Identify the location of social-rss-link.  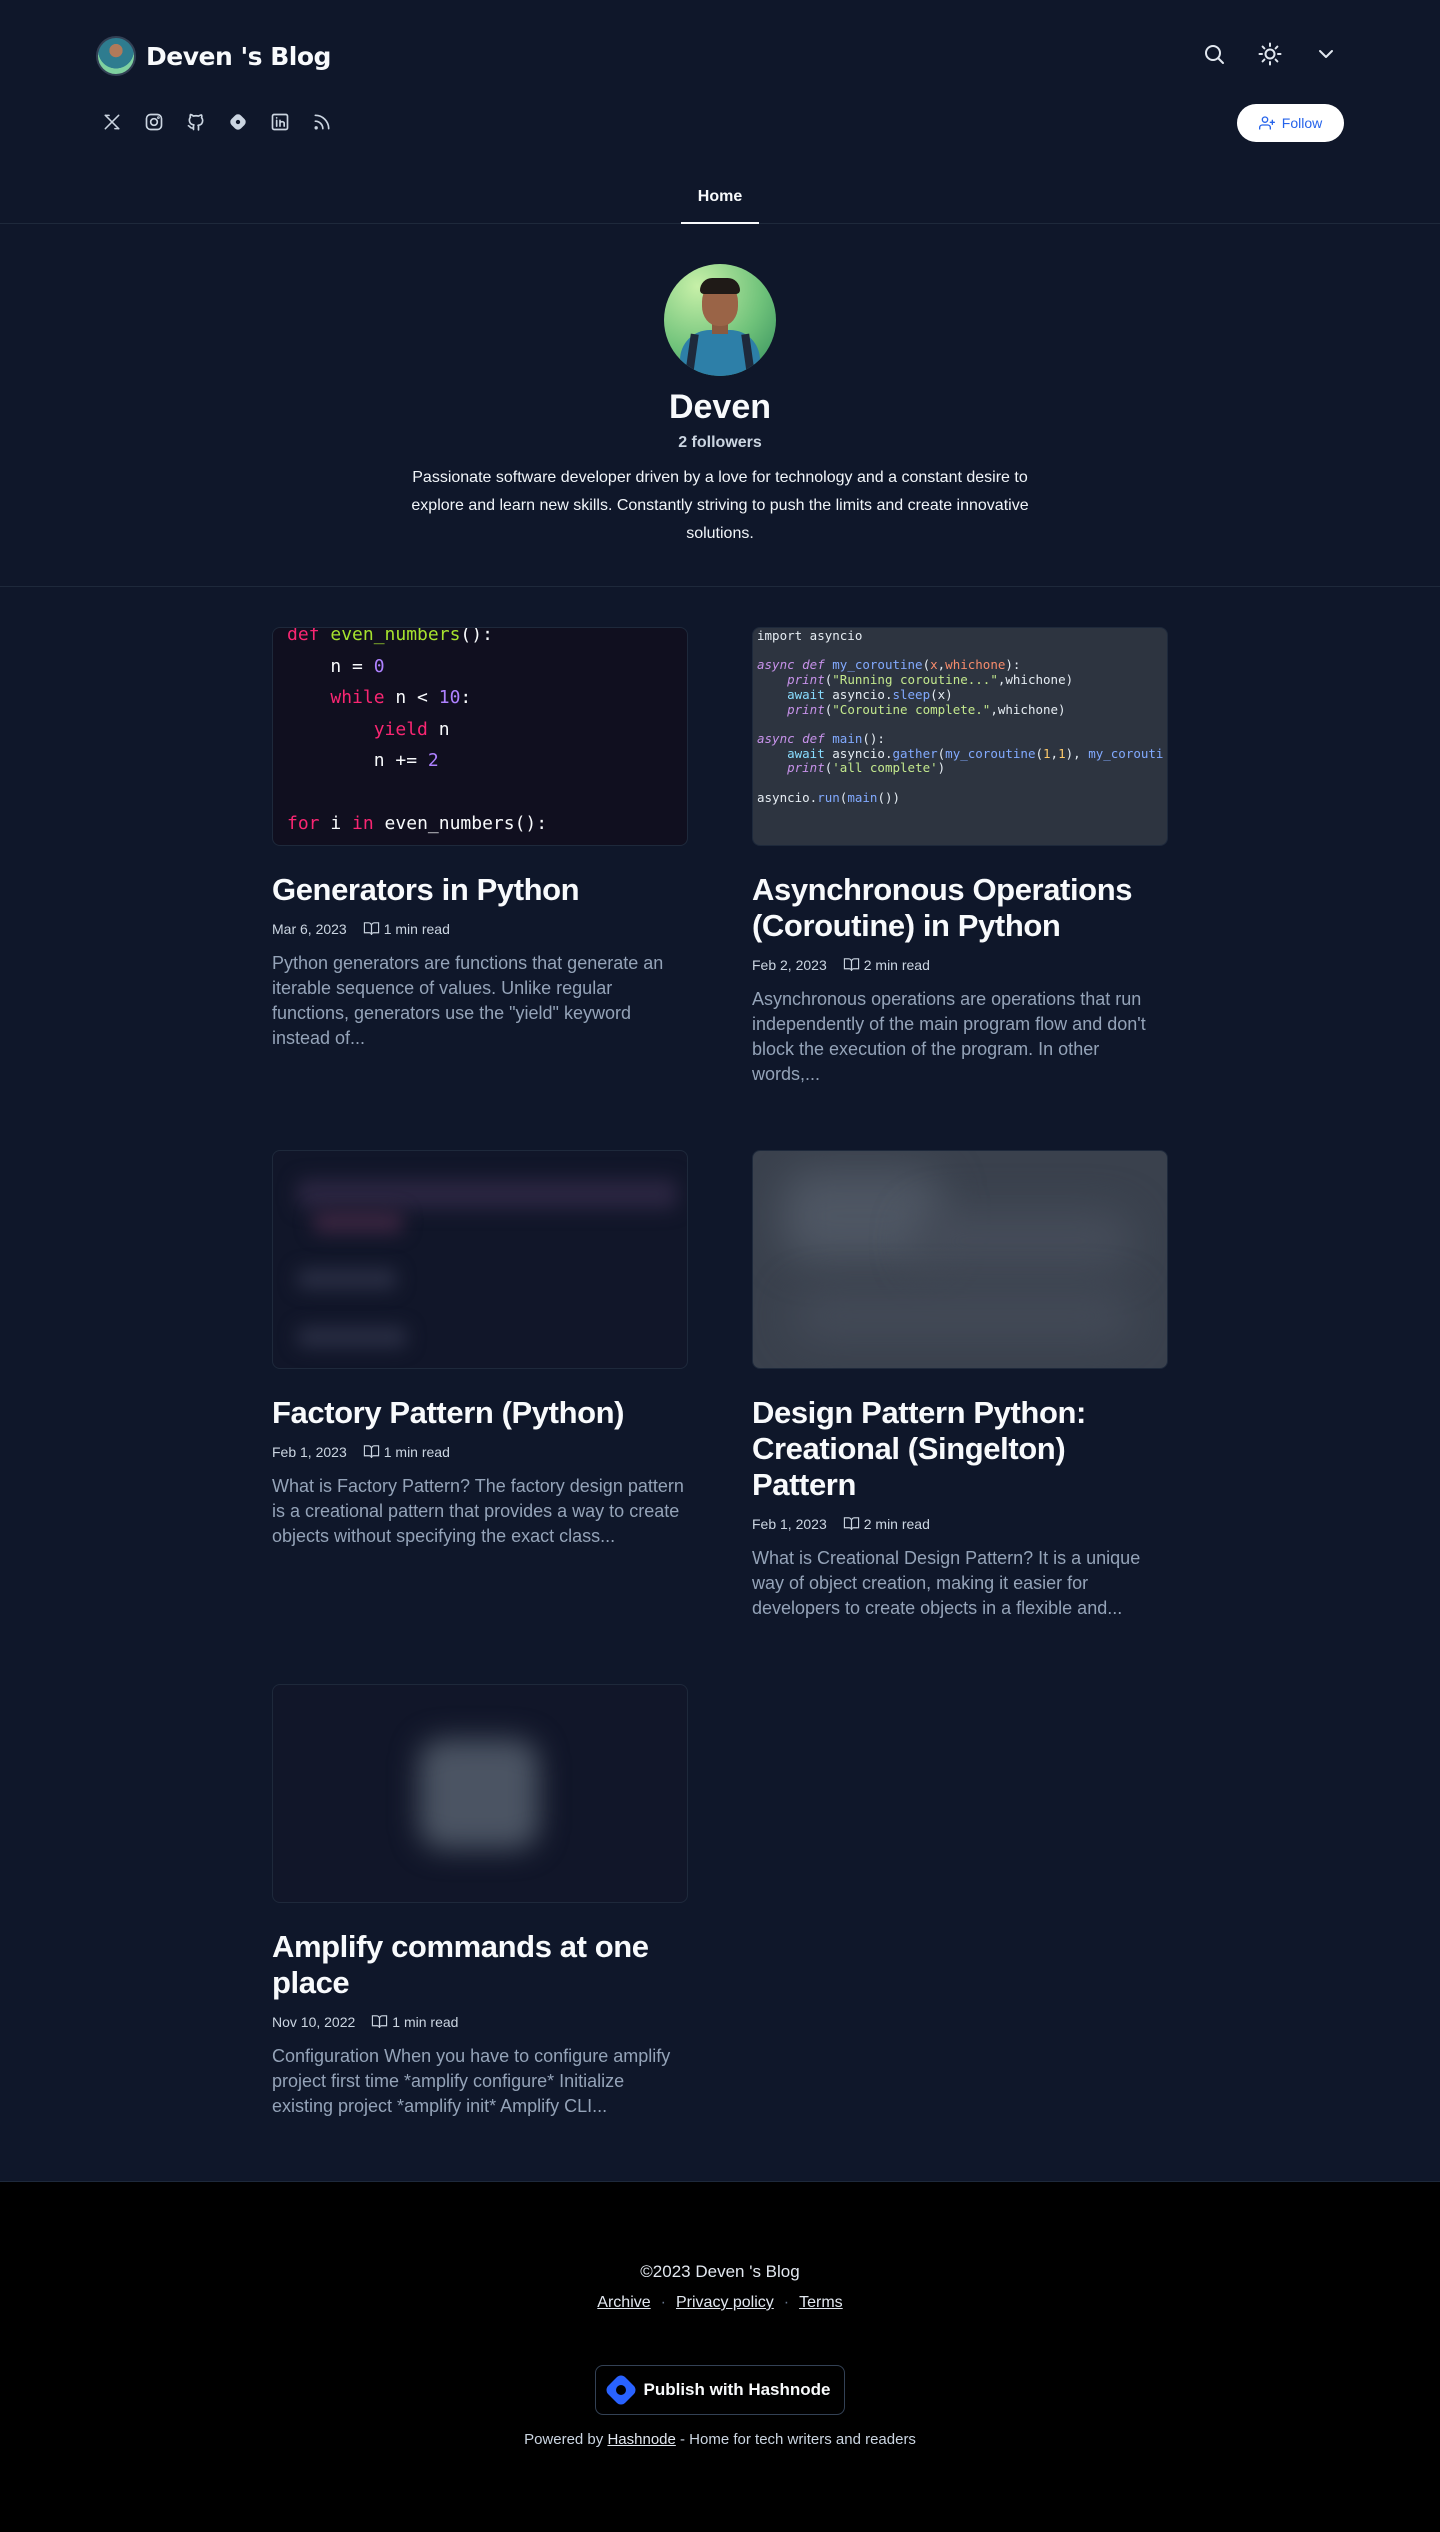
(322, 122).